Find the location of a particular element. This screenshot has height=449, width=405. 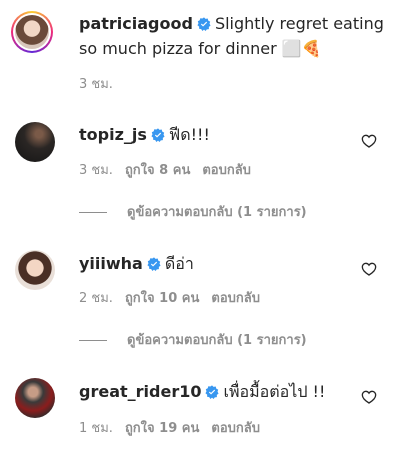

comment-text: ดีอ่า is located at coordinates (179, 263).